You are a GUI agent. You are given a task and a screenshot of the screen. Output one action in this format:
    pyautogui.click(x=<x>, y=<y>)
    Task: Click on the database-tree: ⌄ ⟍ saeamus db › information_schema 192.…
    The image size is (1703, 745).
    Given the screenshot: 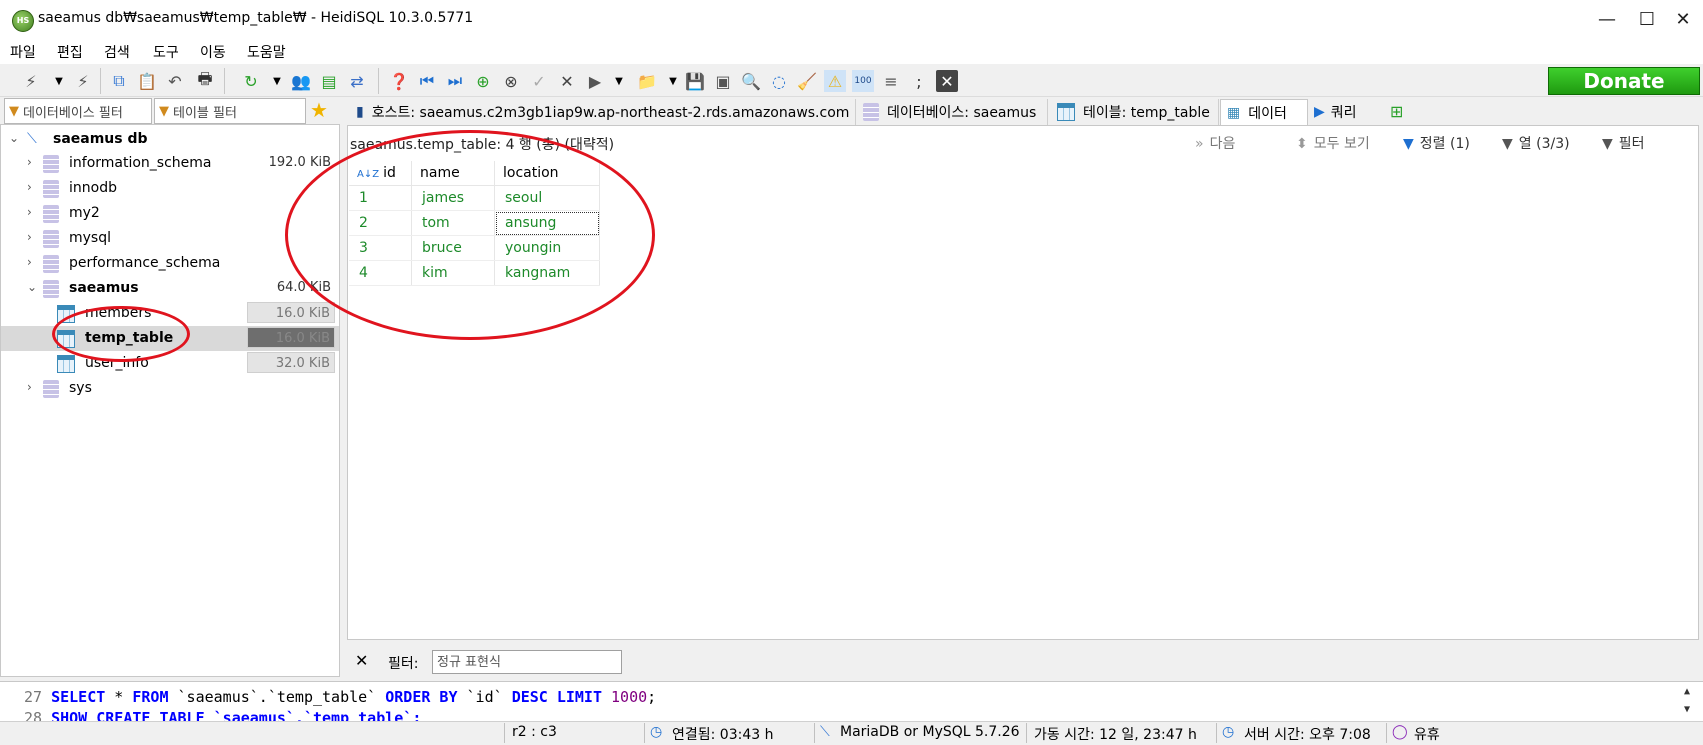 What is the action you would take?
    pyautogui.click(x=170, y=400)
    